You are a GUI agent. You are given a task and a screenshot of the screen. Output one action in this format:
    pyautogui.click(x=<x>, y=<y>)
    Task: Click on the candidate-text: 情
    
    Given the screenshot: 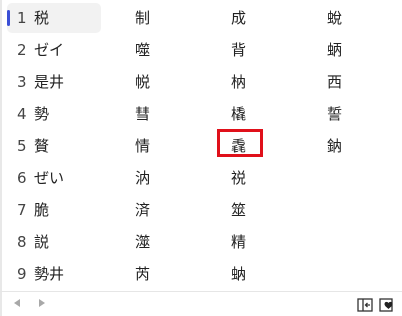 What is the action you would take?
    pyautogui.click(x=143, y=146)
    